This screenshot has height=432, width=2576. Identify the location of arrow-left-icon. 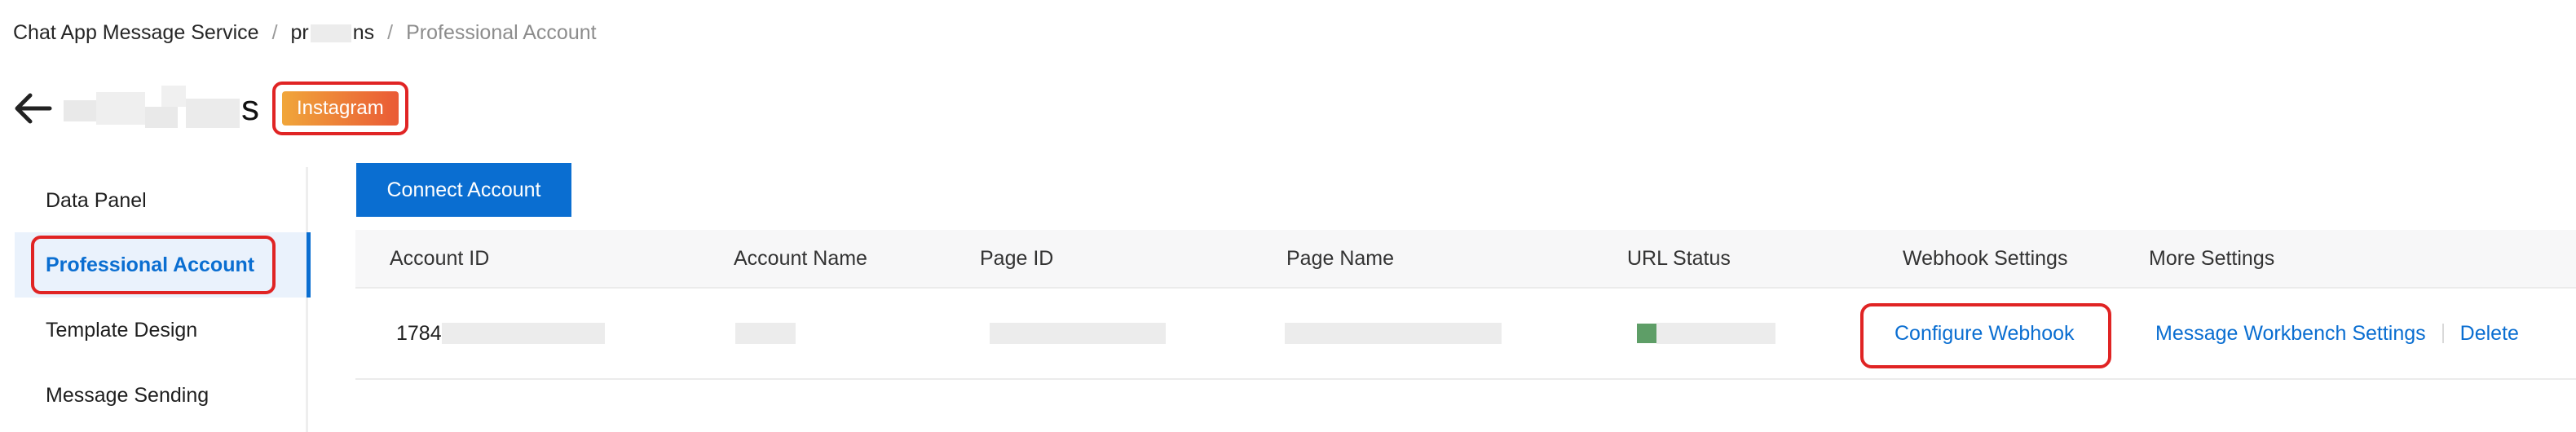
(32, 108).